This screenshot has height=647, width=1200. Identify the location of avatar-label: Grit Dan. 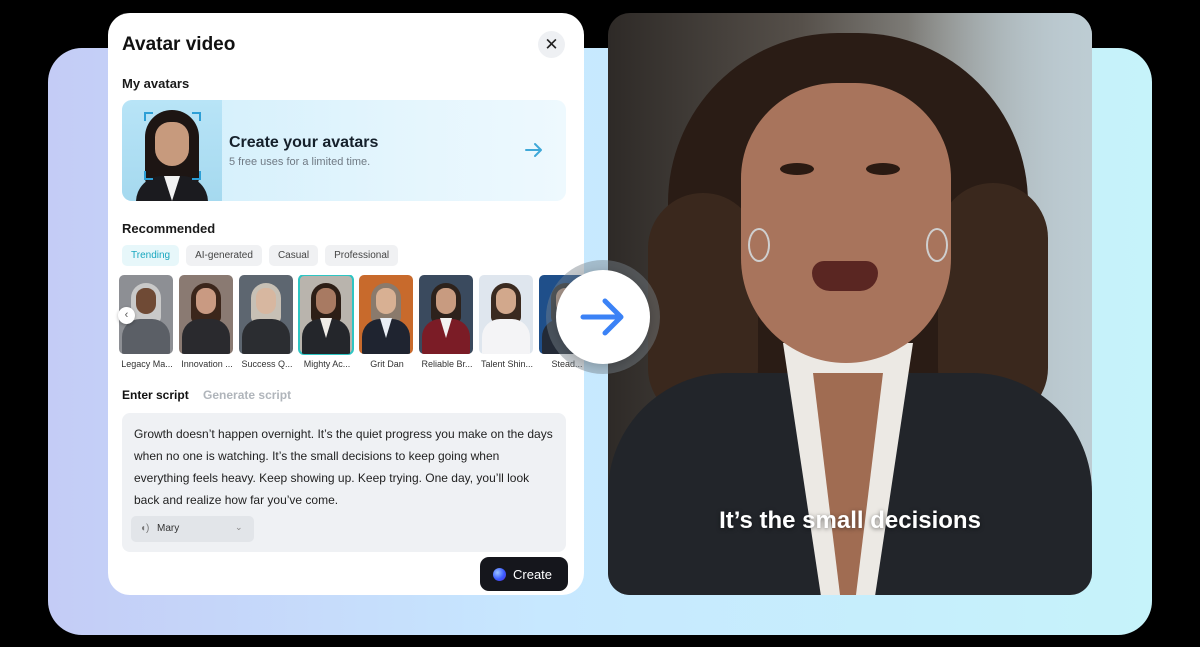
(387, 364).